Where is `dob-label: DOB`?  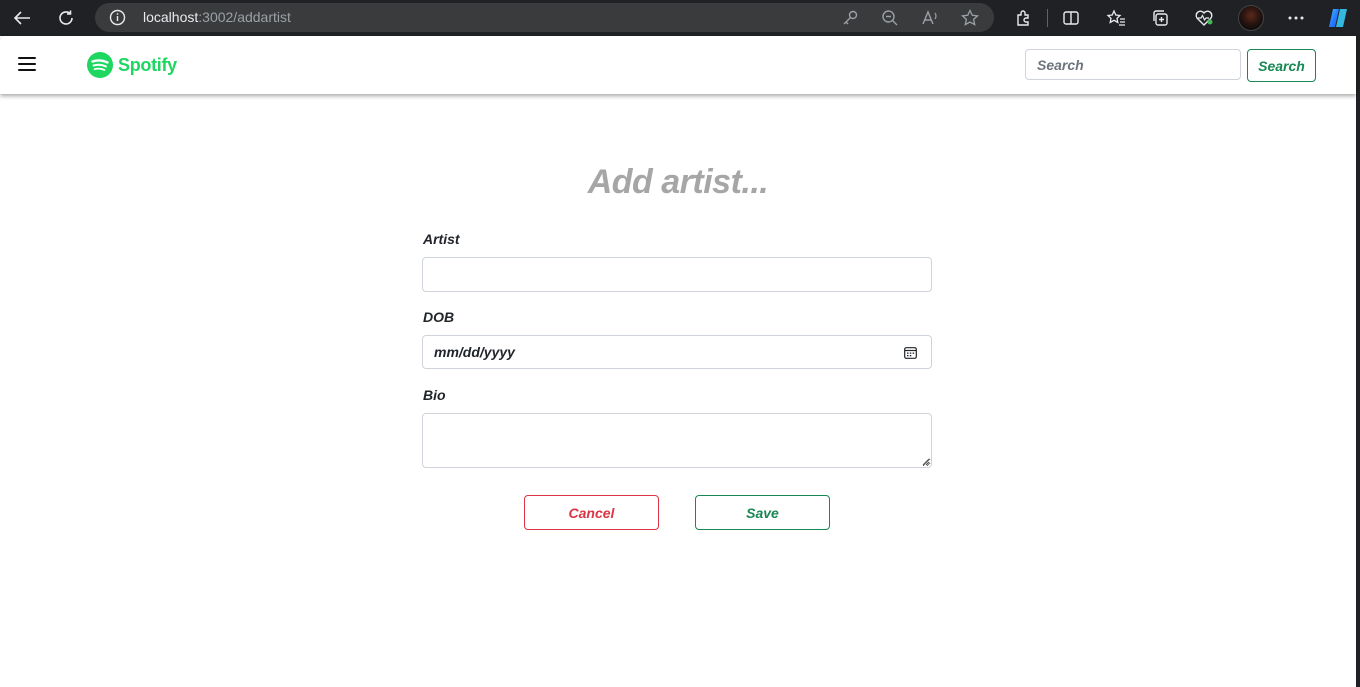 dob-label: DOB is located at coordinates (439, 317).